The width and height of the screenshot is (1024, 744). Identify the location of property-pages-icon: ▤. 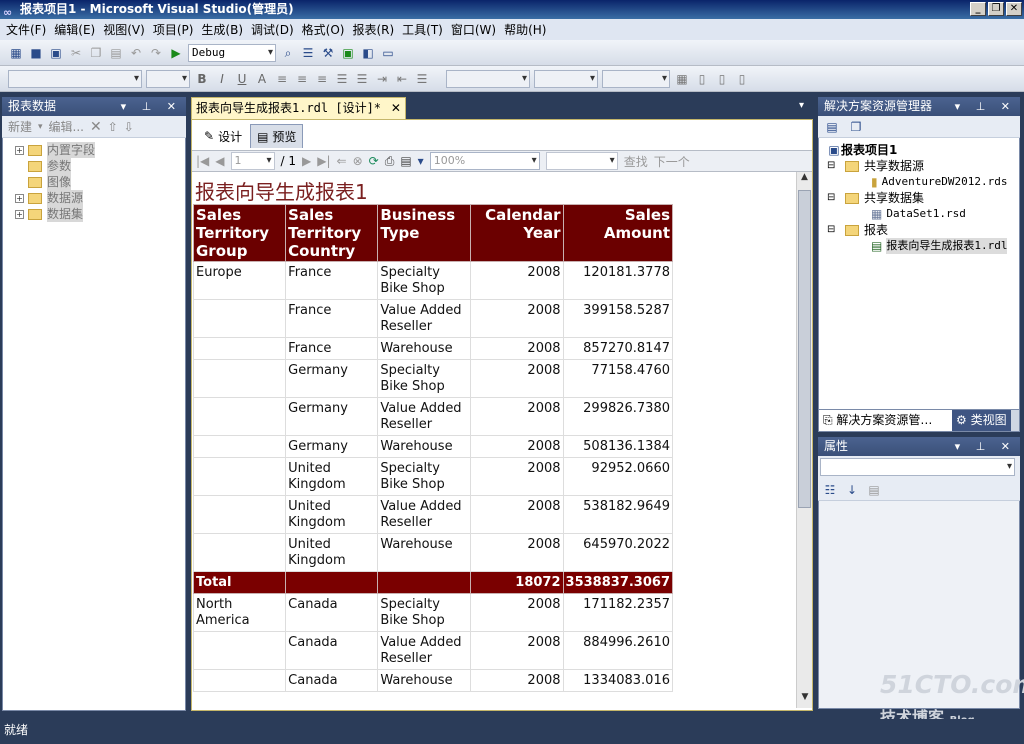
(874, 490).